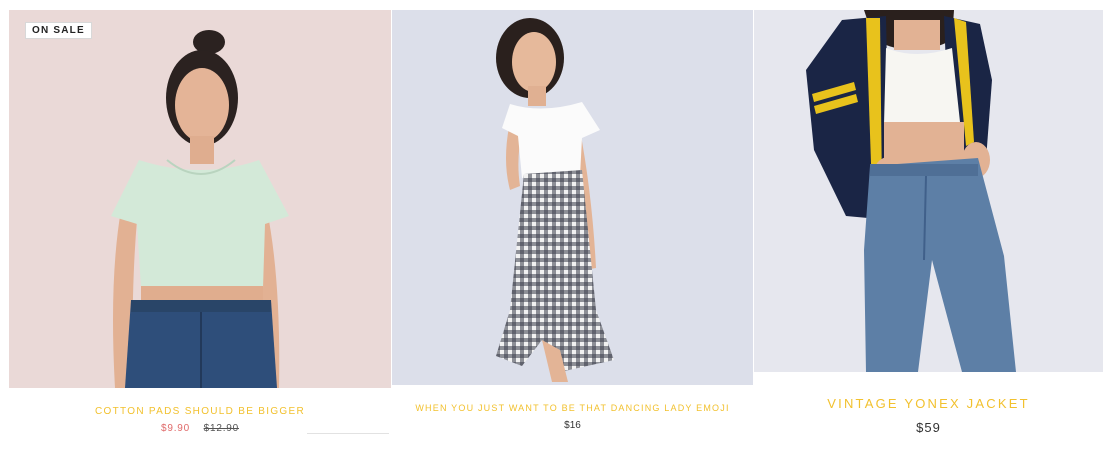 This screenshot has width=1110, height=452. Describe the element at coordinates (200, 411) in the screenshot. I see `product-title: COTTON PADS SHOULD BE BIGGER` at that location.